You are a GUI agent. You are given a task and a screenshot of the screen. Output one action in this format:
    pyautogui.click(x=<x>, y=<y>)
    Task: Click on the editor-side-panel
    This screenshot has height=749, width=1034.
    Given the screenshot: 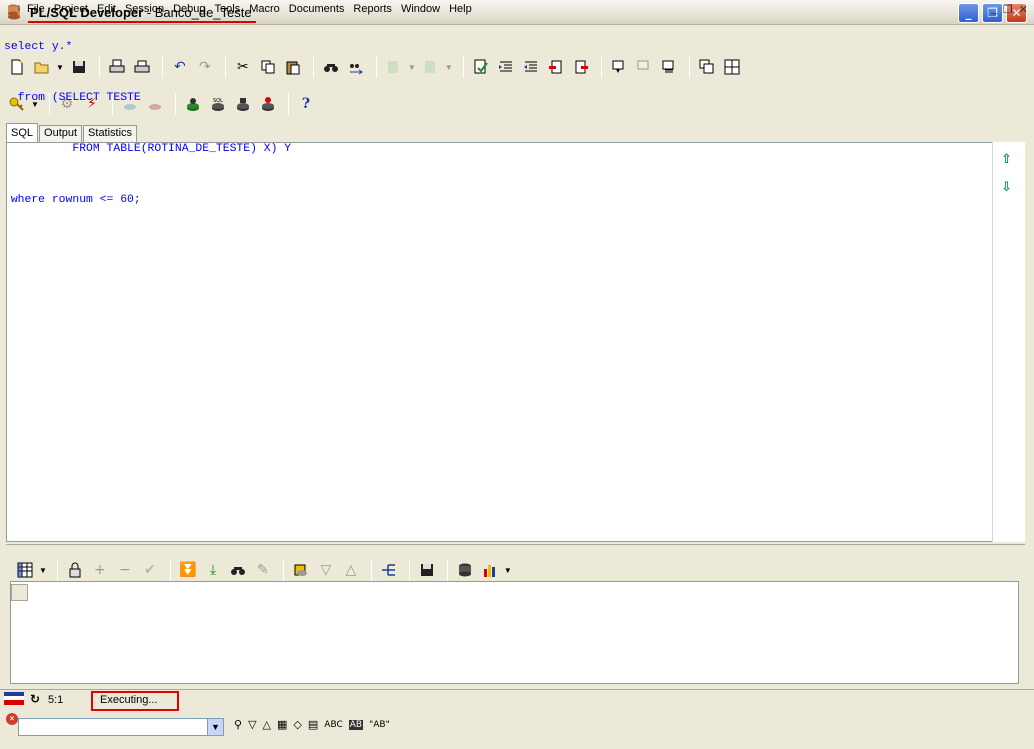 What is the action you would take?
    pyautogui.click(x=1008, y=342)
    